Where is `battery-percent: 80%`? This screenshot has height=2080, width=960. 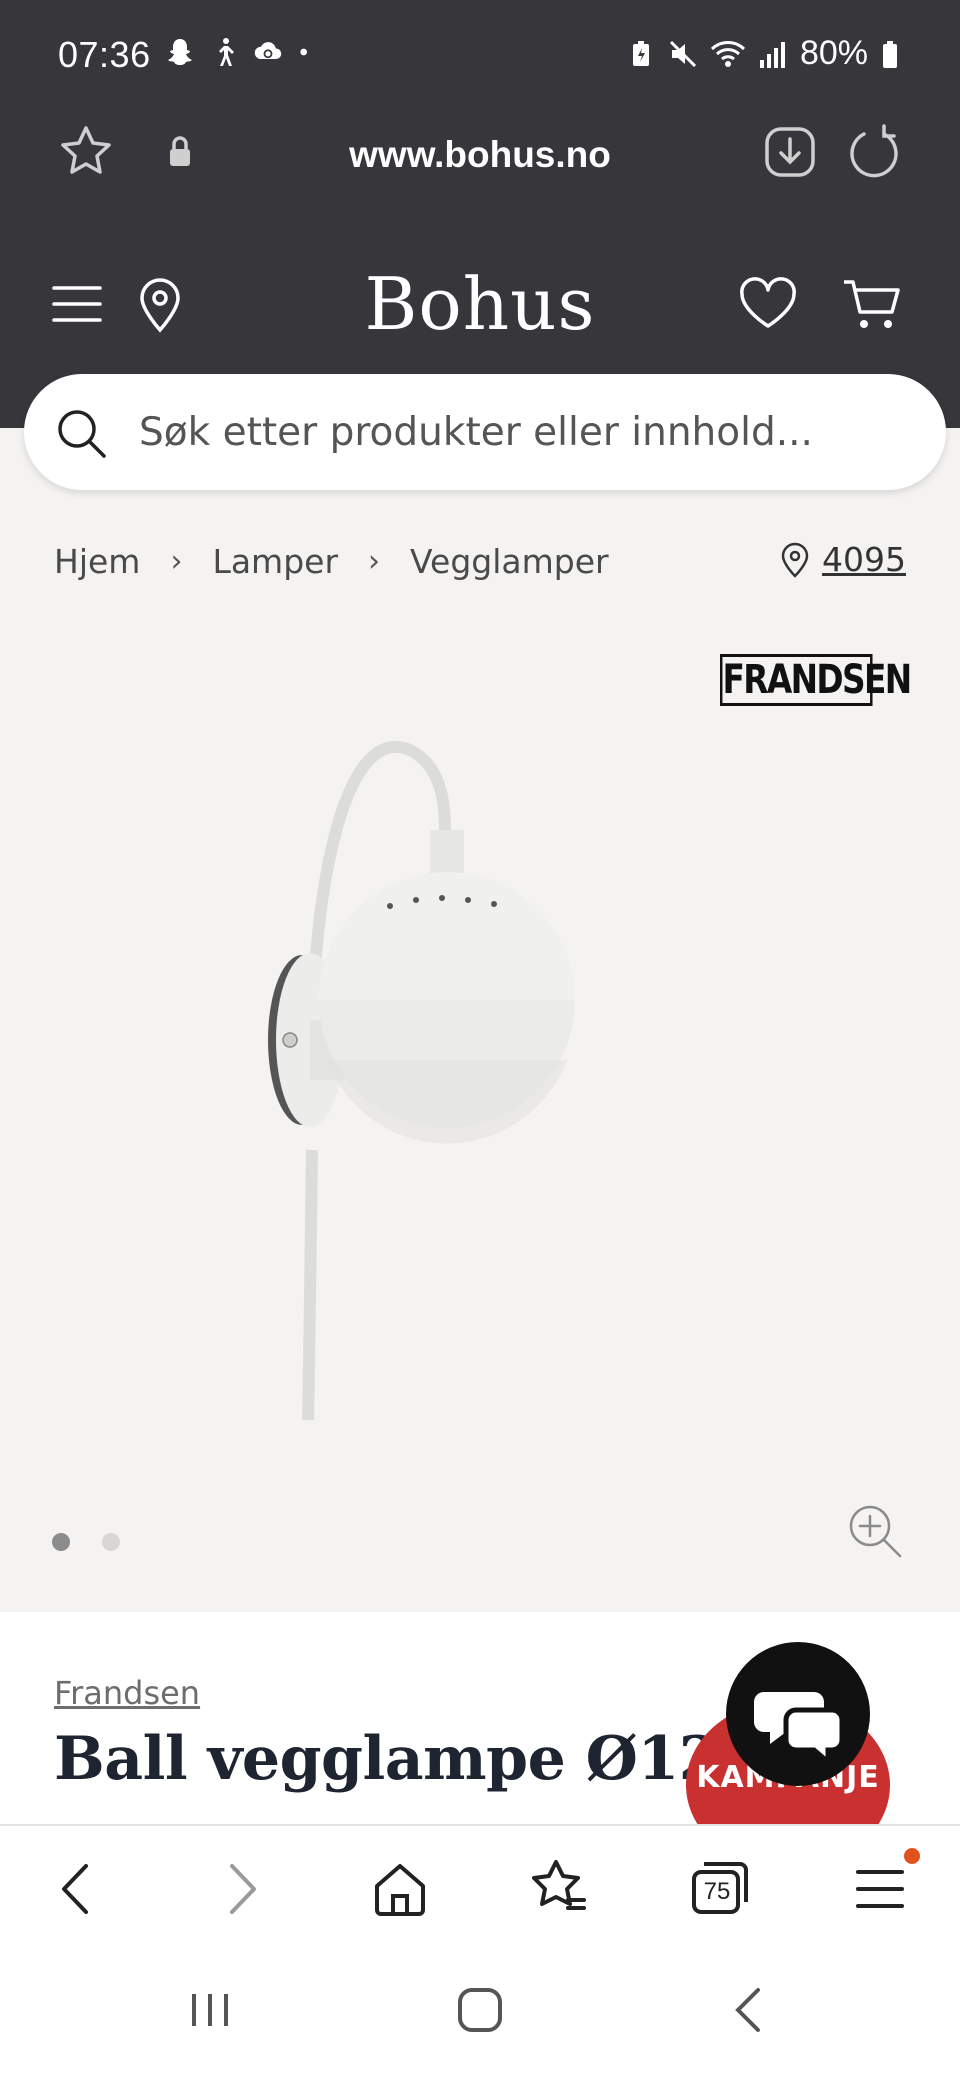
battery-percent: 80% is located at coordinates (833, 53).